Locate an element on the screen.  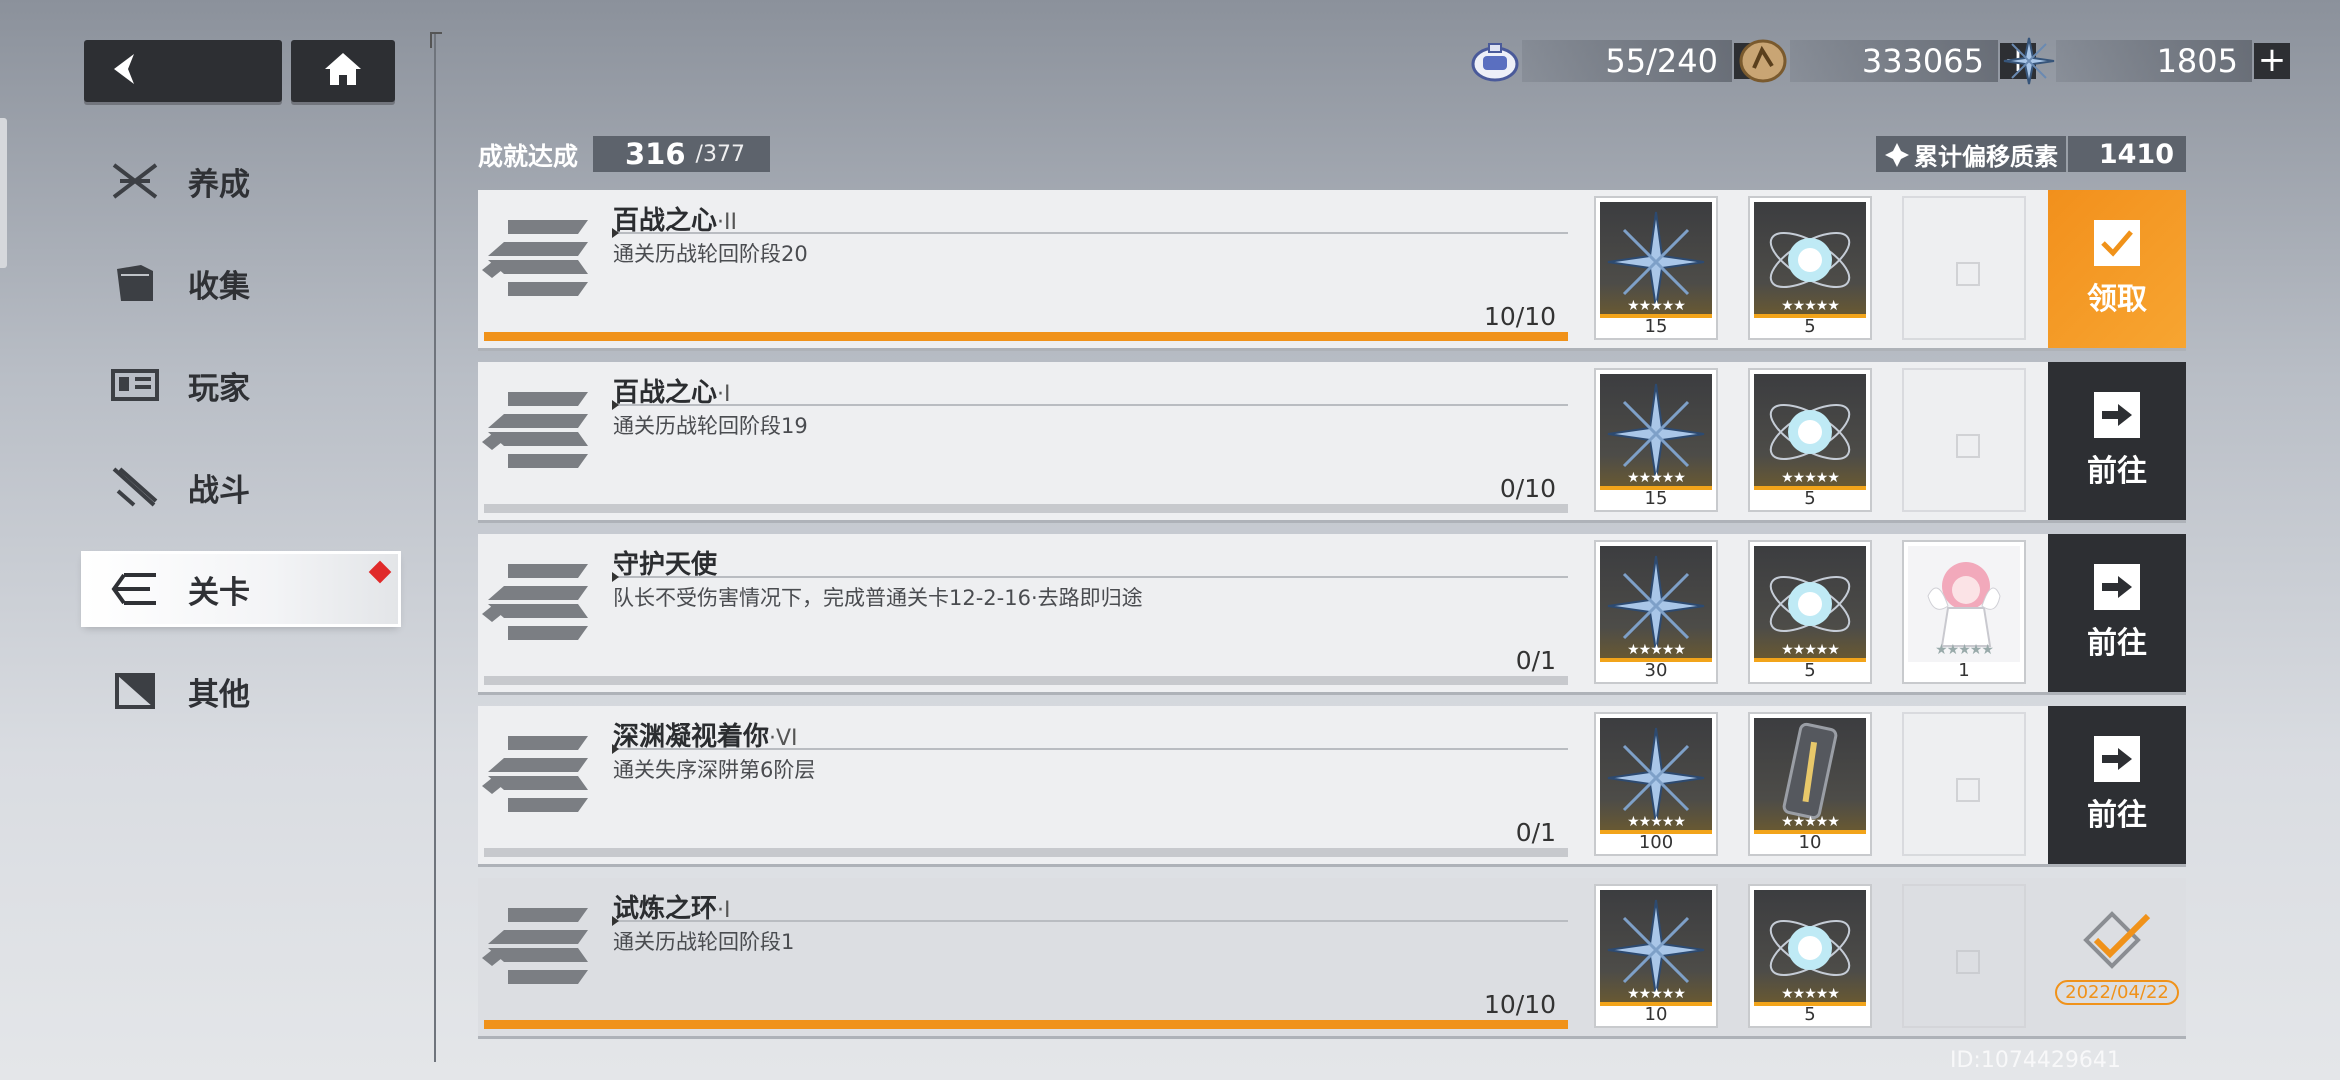
sidebar-item-stage: 关卡 is located at coordinates (241, 589).